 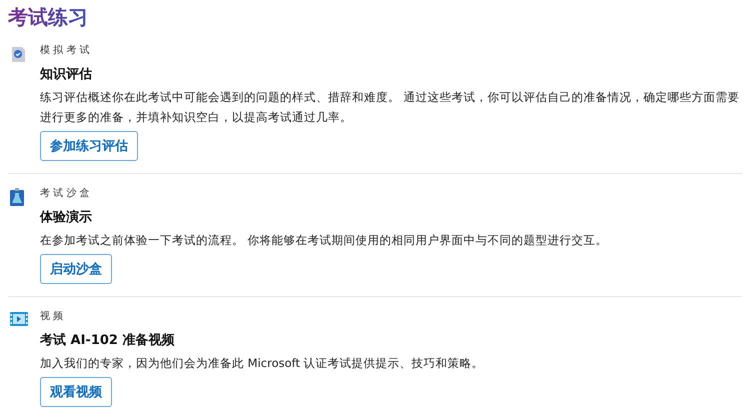 What do you see at coordinates (65, 50) in the screenshot?
I see `section-label: 模 拟 考 试` at bounding box center [65, 50].